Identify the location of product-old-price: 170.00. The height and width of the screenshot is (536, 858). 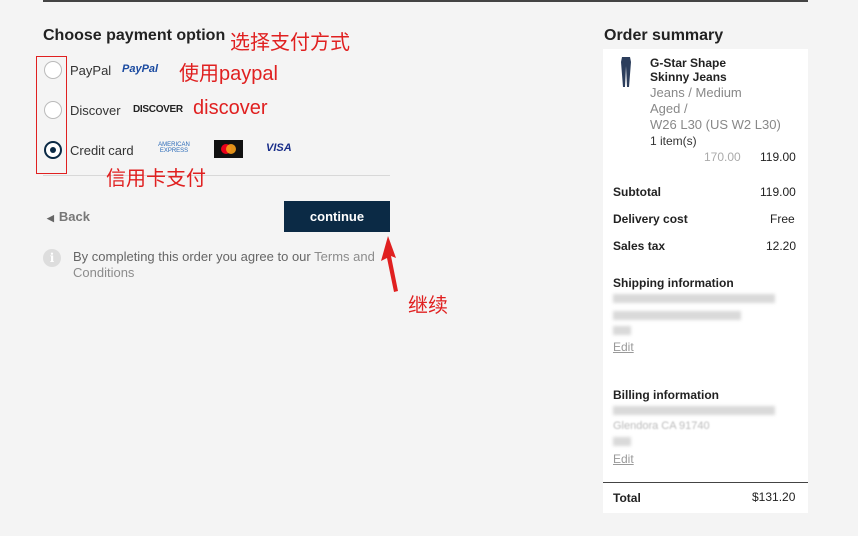
(722, 157).